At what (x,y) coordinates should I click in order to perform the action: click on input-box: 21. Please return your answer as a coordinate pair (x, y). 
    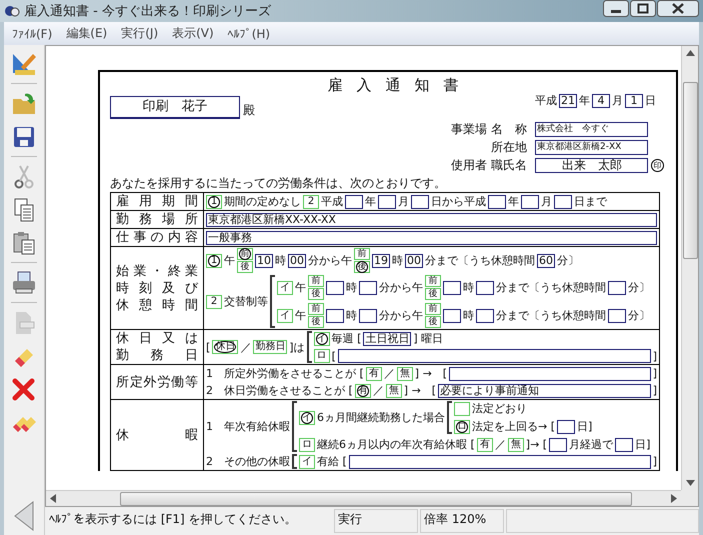
    Looking at the image, I should click on (568, 101).